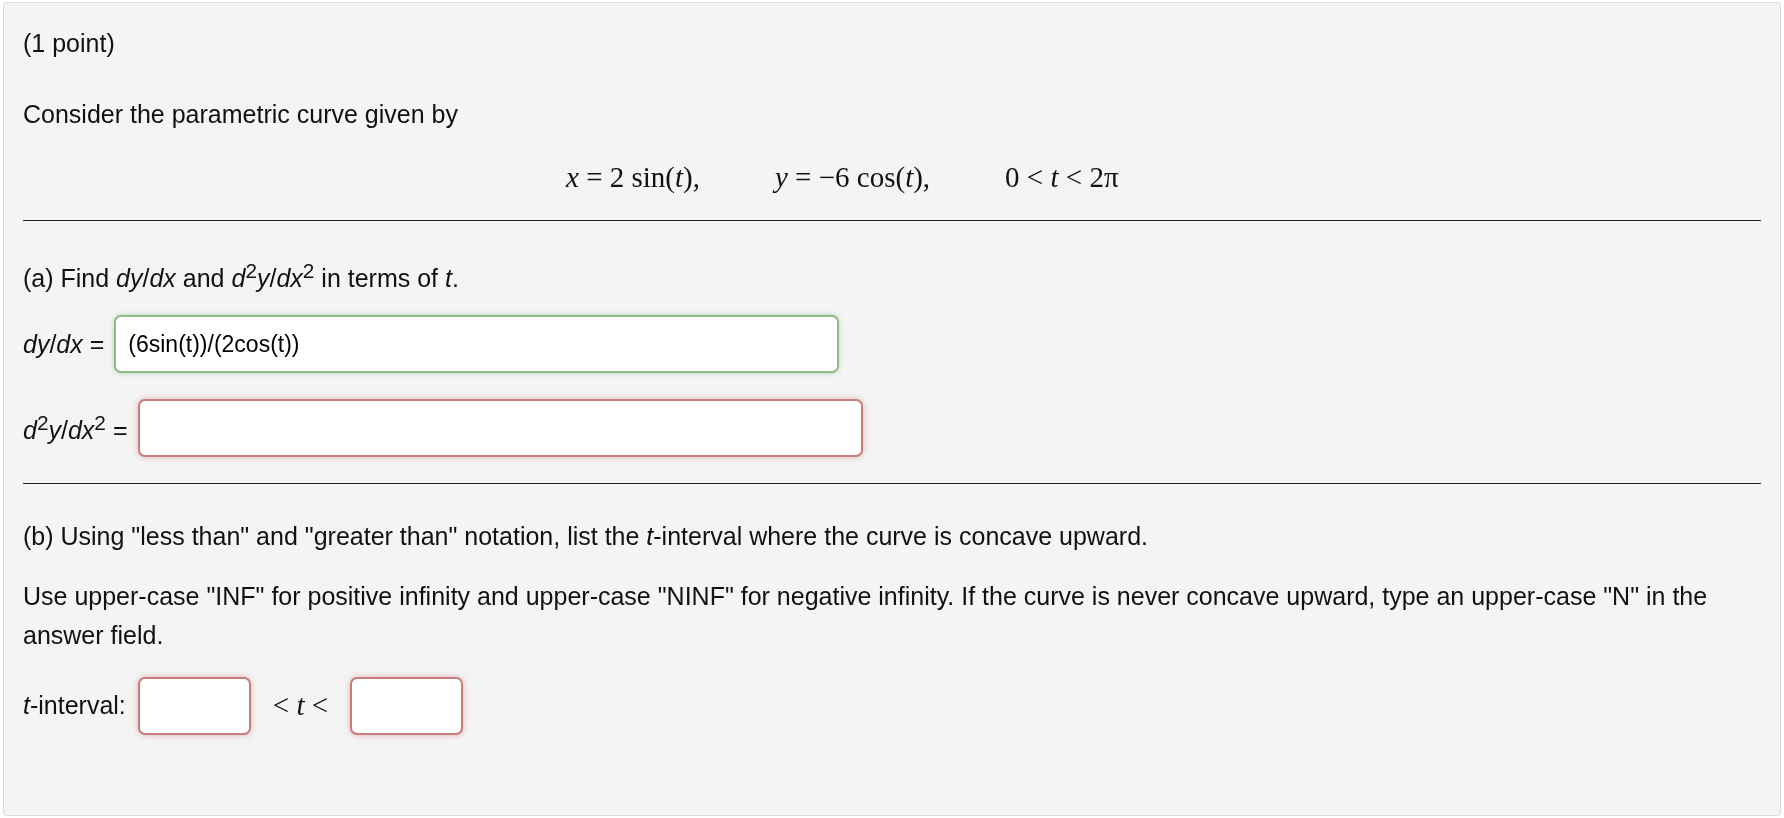  I want to click on answer-field, so click(500, 428).